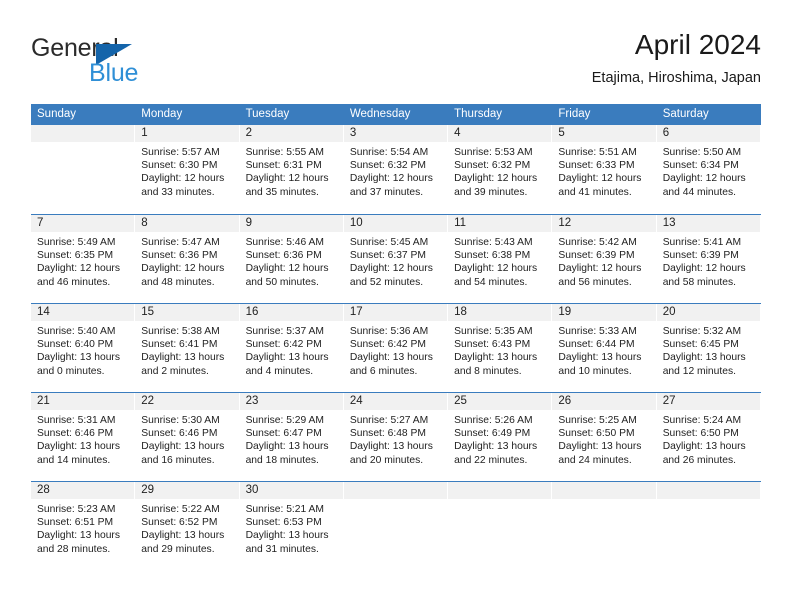 This screenshot has height=612, width=792. I want to click on daylight-text: Daylight: 12 hours and 46 minutes., so click(78, 275).